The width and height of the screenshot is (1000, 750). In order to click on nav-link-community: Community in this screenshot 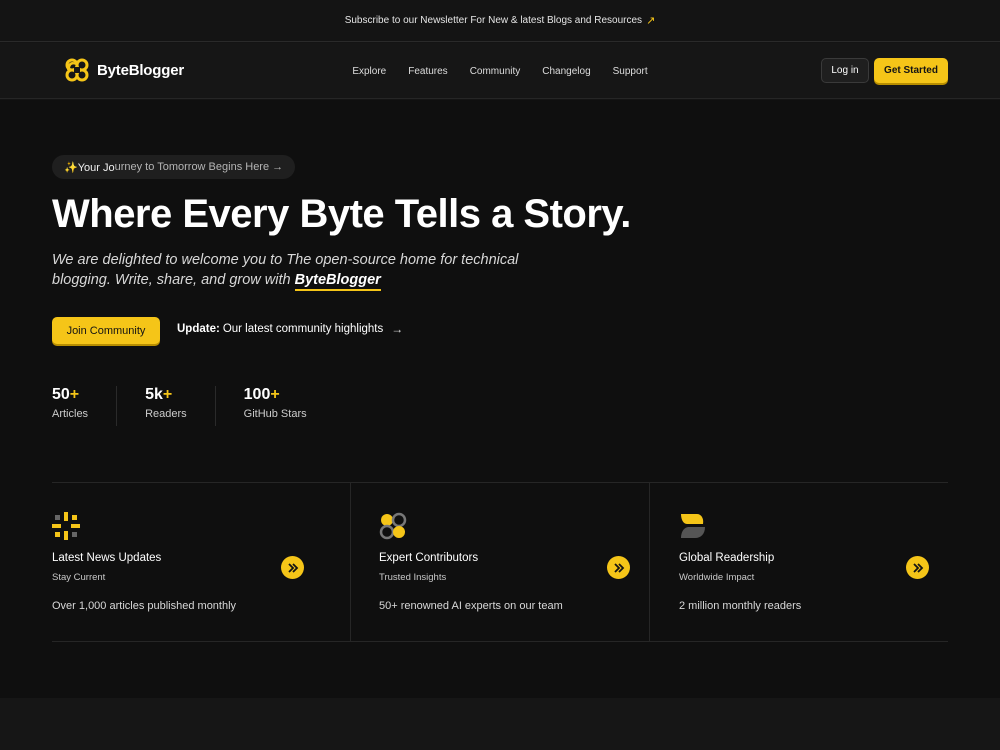, I will do `click(495, 71)`.